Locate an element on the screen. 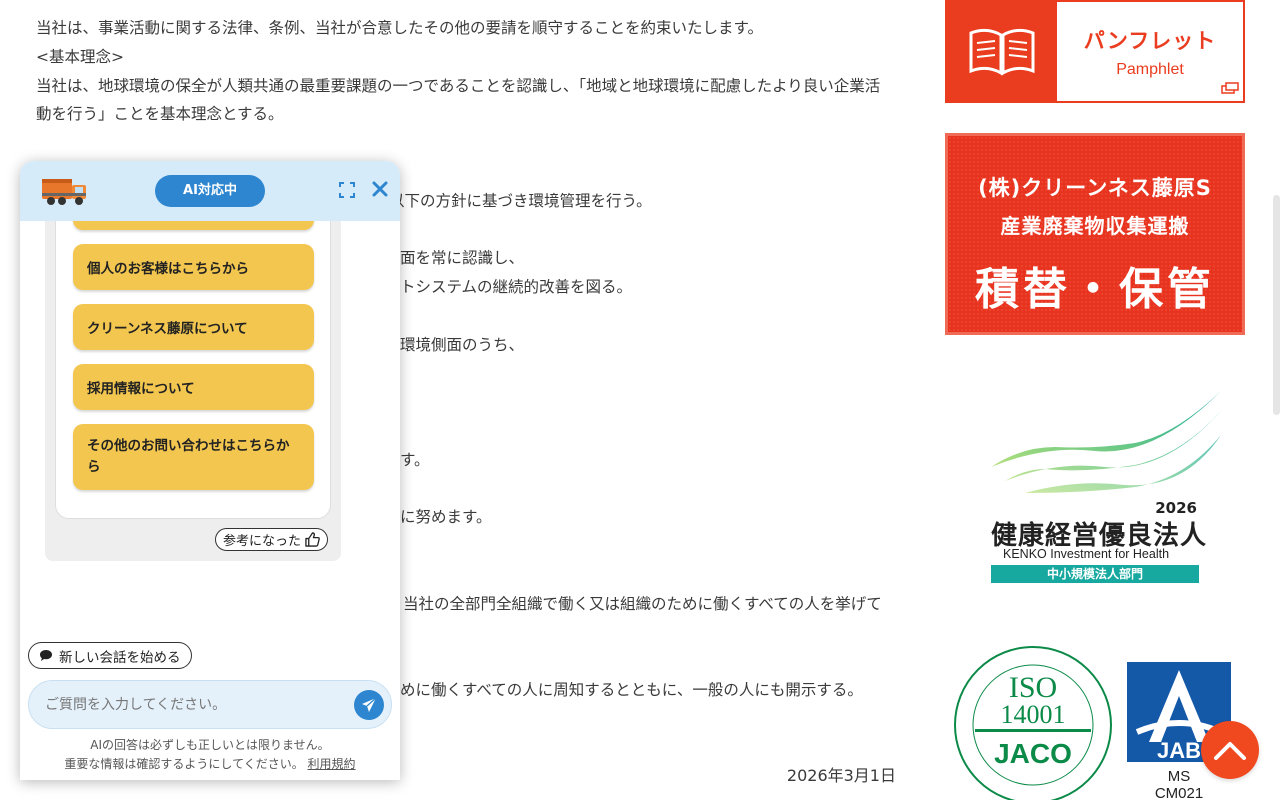  banner-headline: 積替・保管 is located at coordinates (1095, 289).